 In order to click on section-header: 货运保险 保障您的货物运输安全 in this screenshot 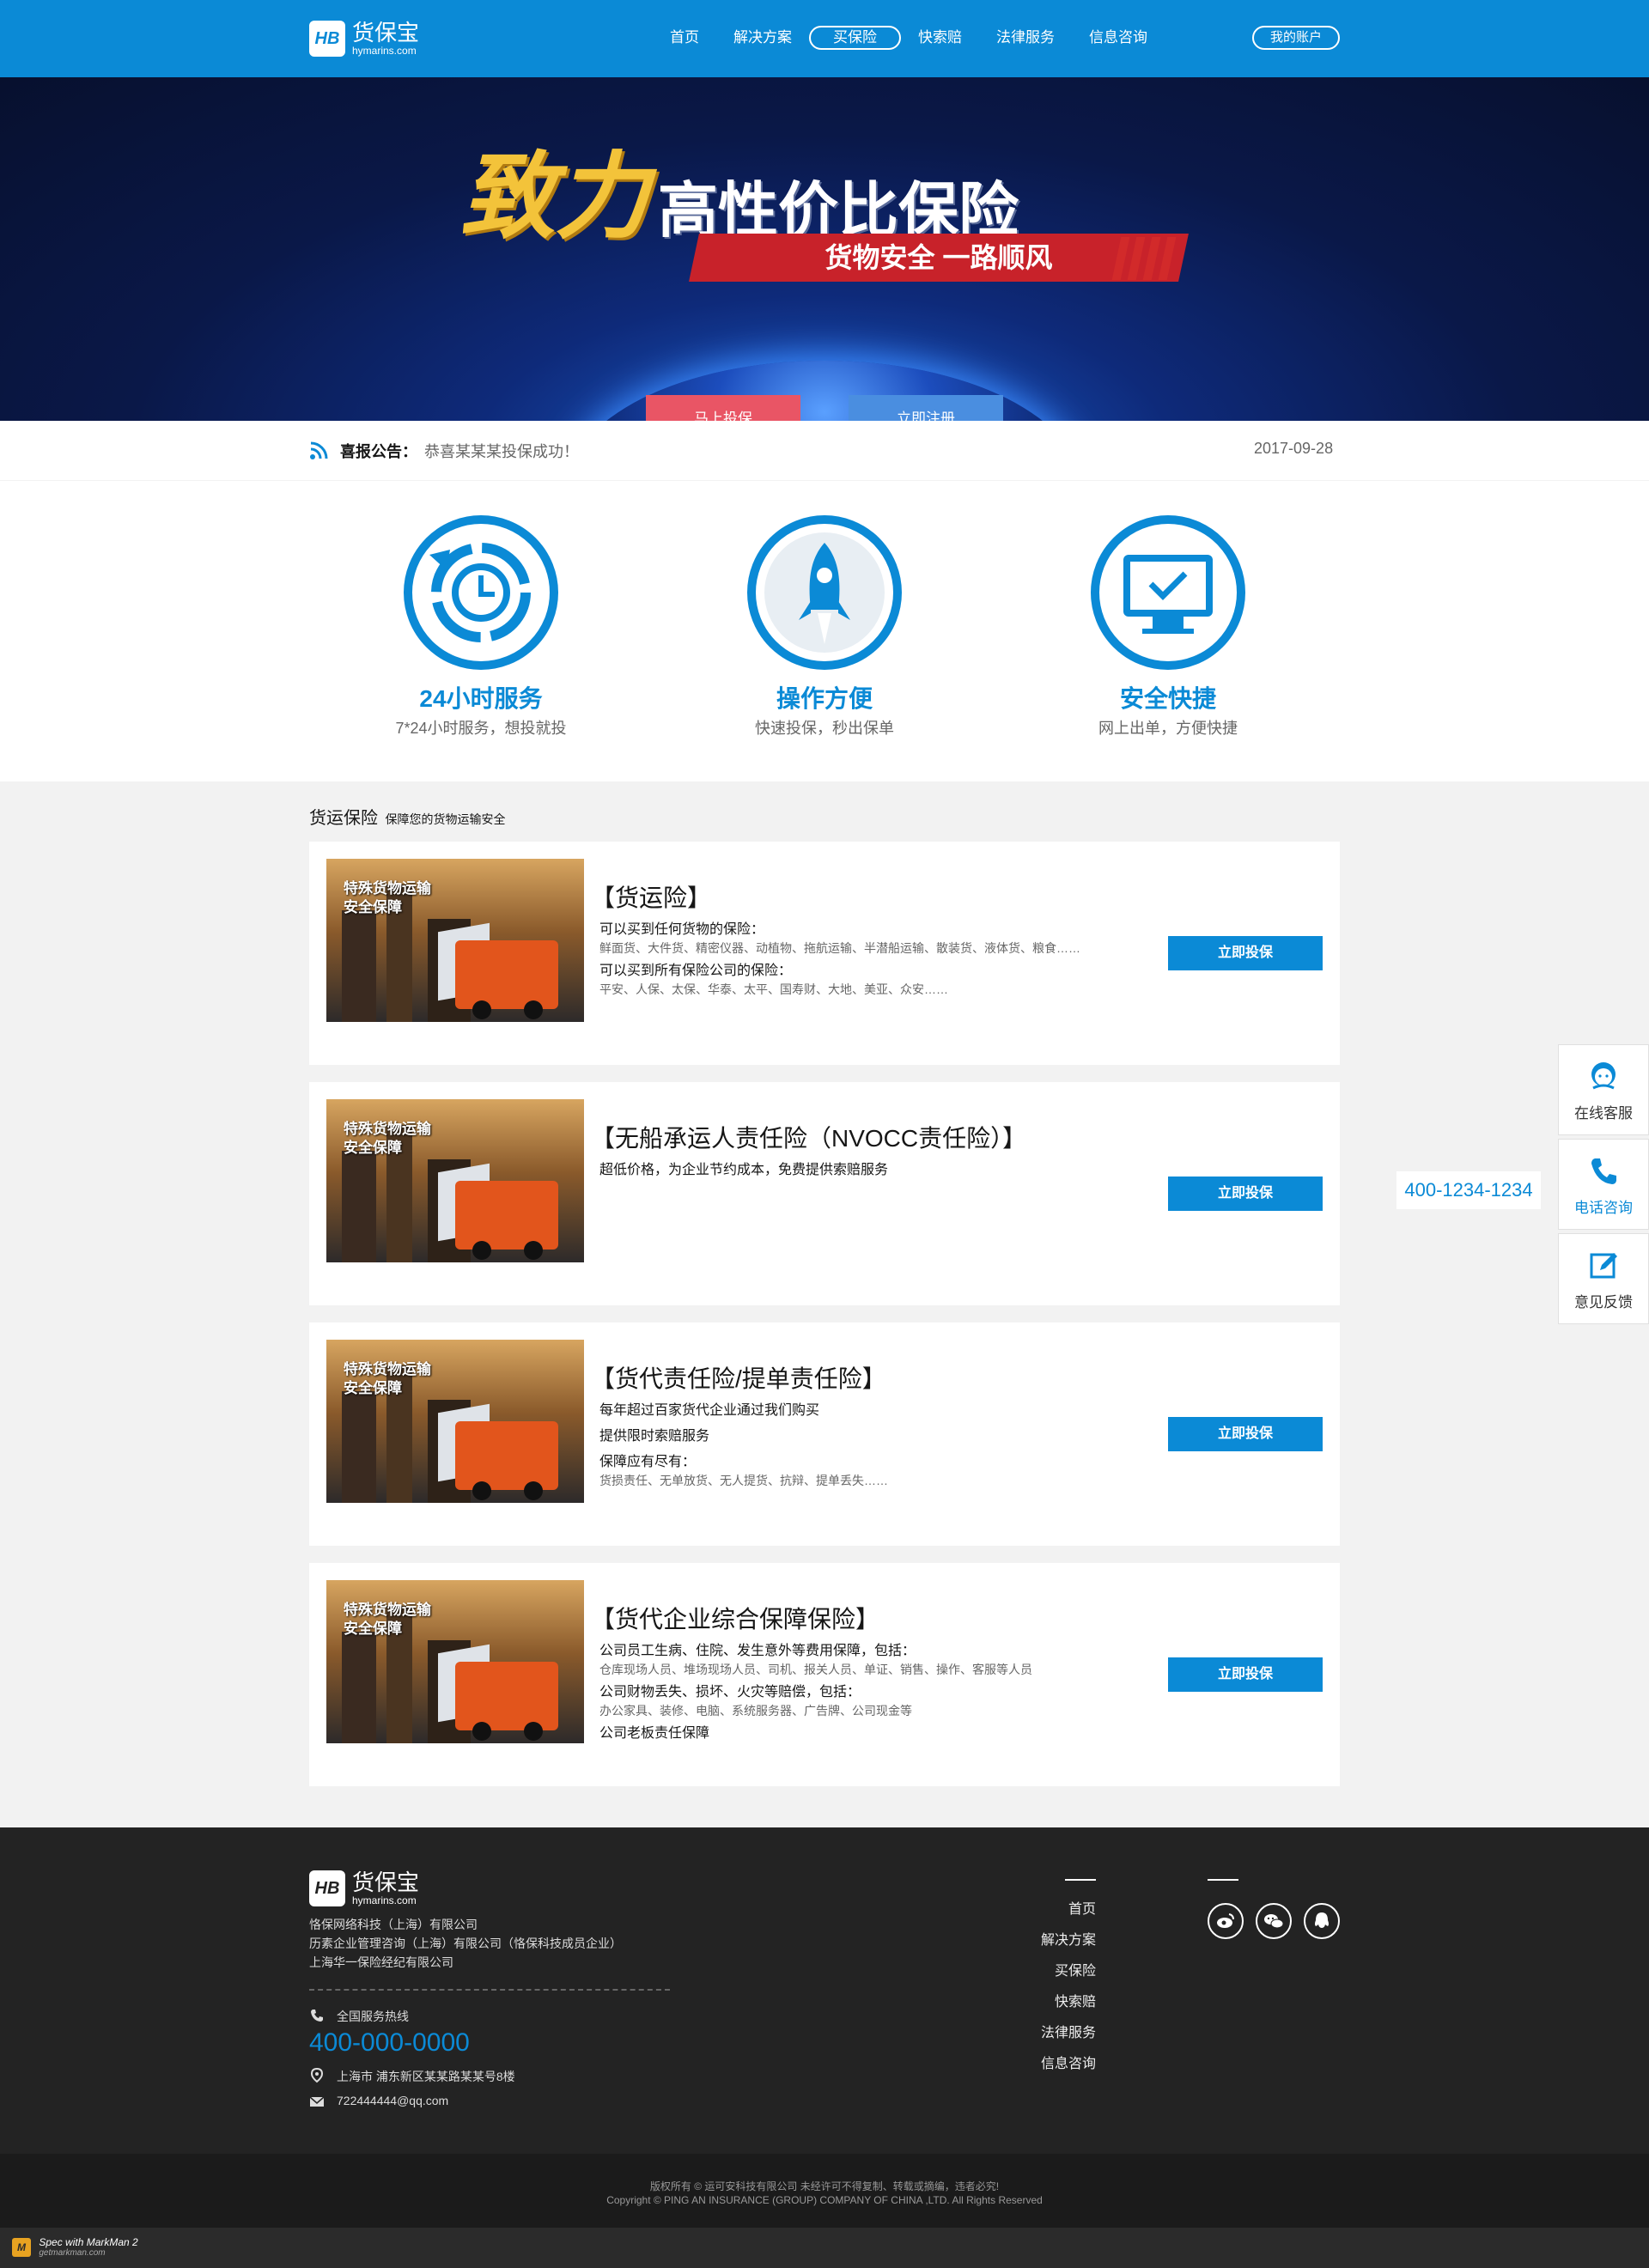, I will do `click(407, 816)`.